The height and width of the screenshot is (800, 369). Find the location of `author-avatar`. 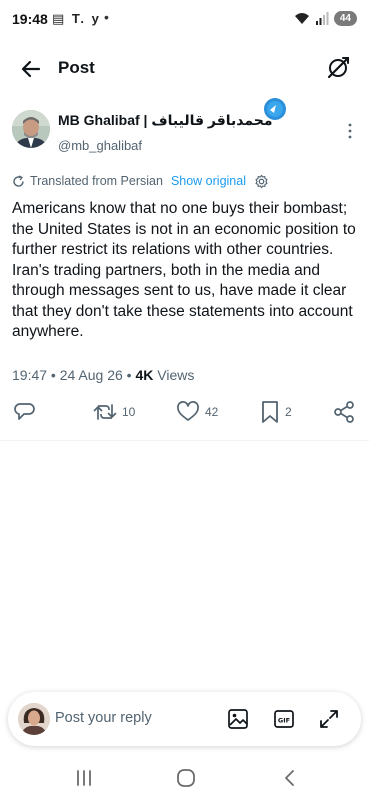

author-avatar is located at coordinates (31, 129).